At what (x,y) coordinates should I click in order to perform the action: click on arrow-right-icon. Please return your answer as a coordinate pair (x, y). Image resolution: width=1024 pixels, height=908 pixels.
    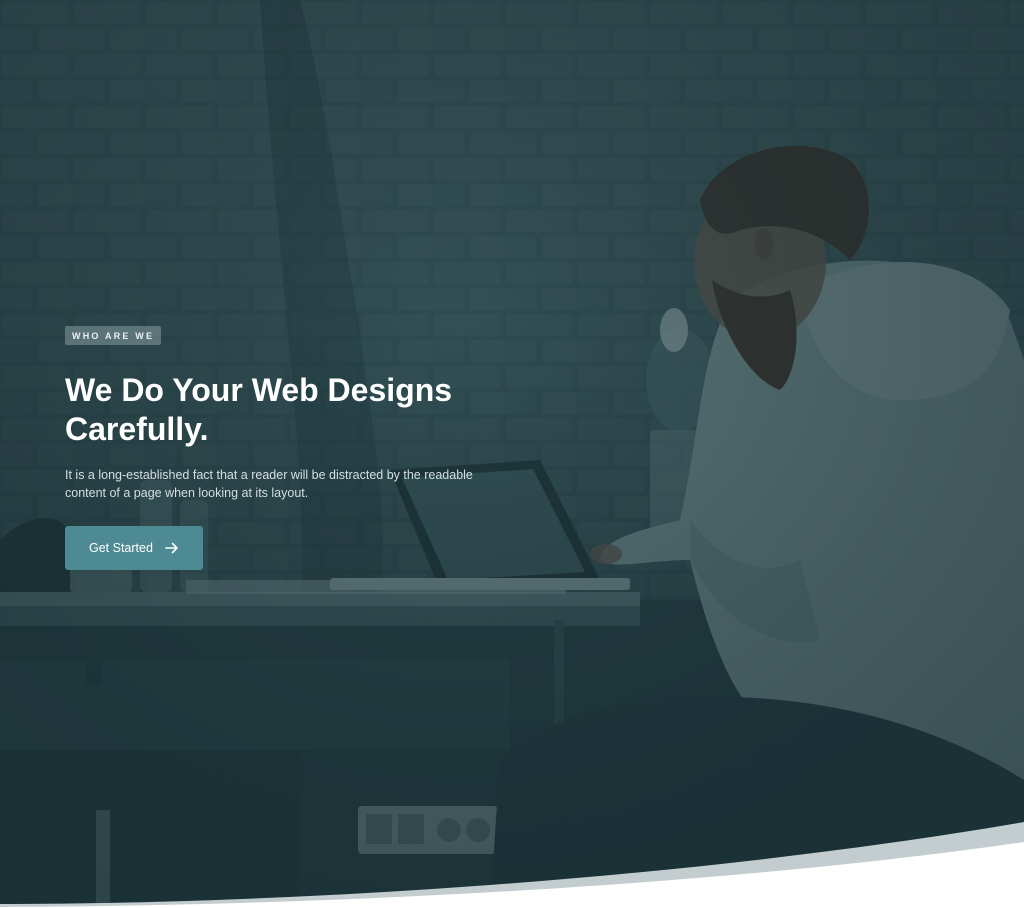
    Looking at the image, I should click on (171, 548).